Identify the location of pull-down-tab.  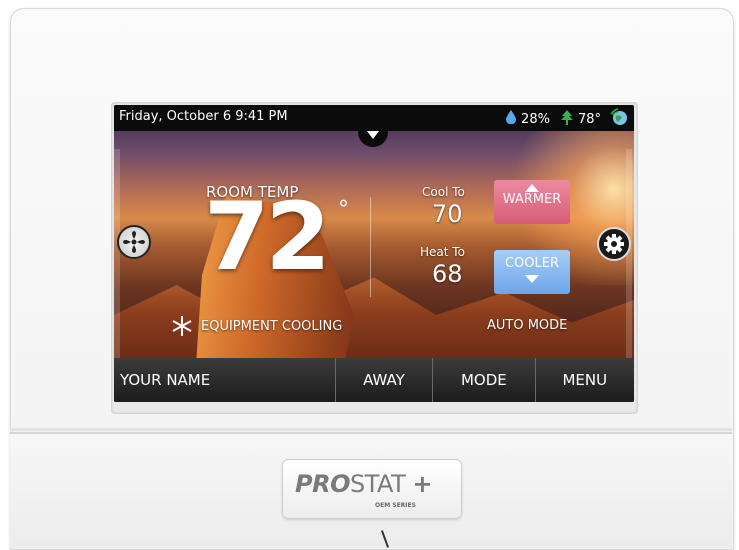
(373, 136).